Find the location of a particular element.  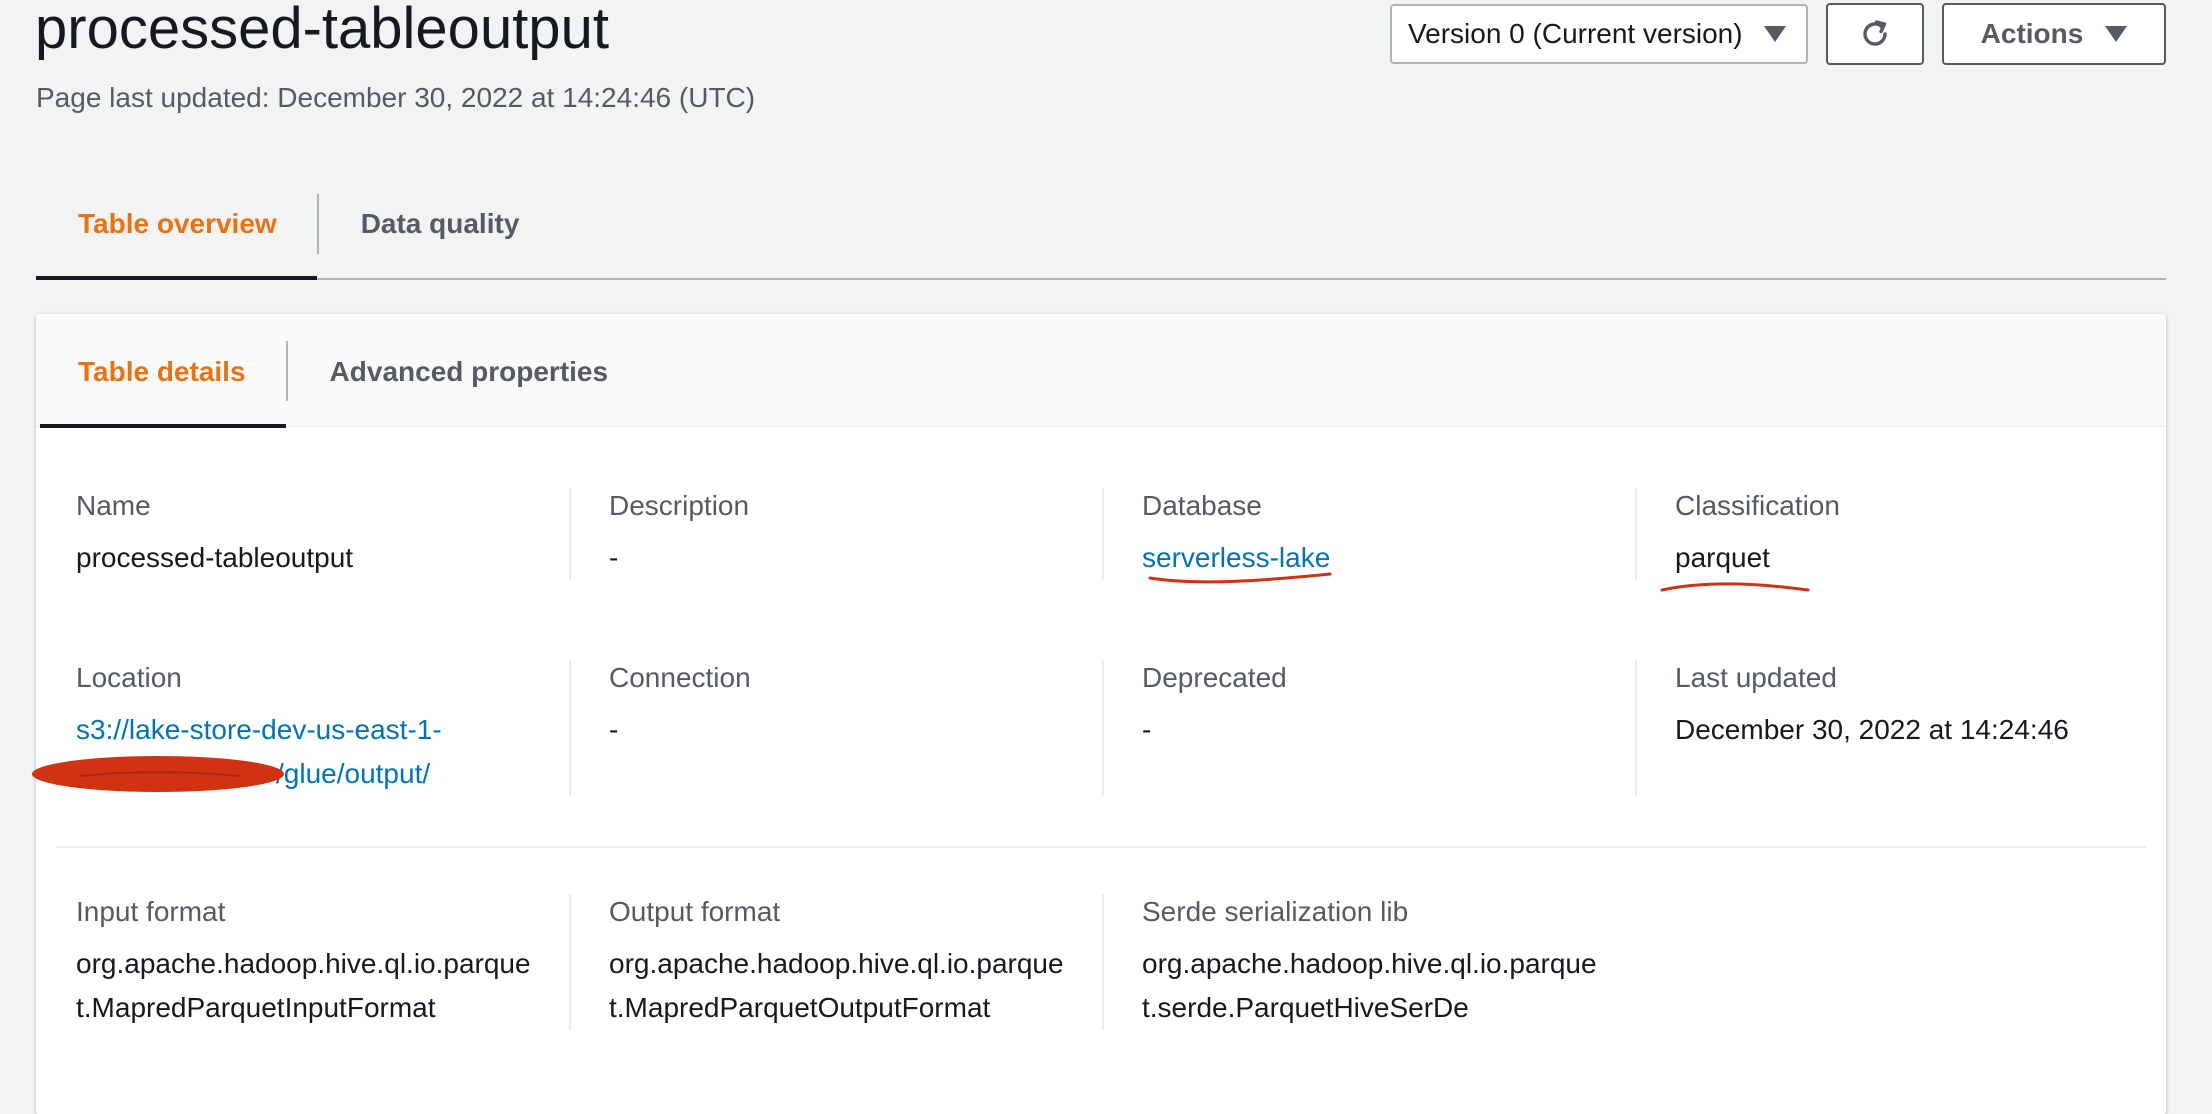

tab-advanced-properties: Advanced properties is located at coordinates (468, 370).